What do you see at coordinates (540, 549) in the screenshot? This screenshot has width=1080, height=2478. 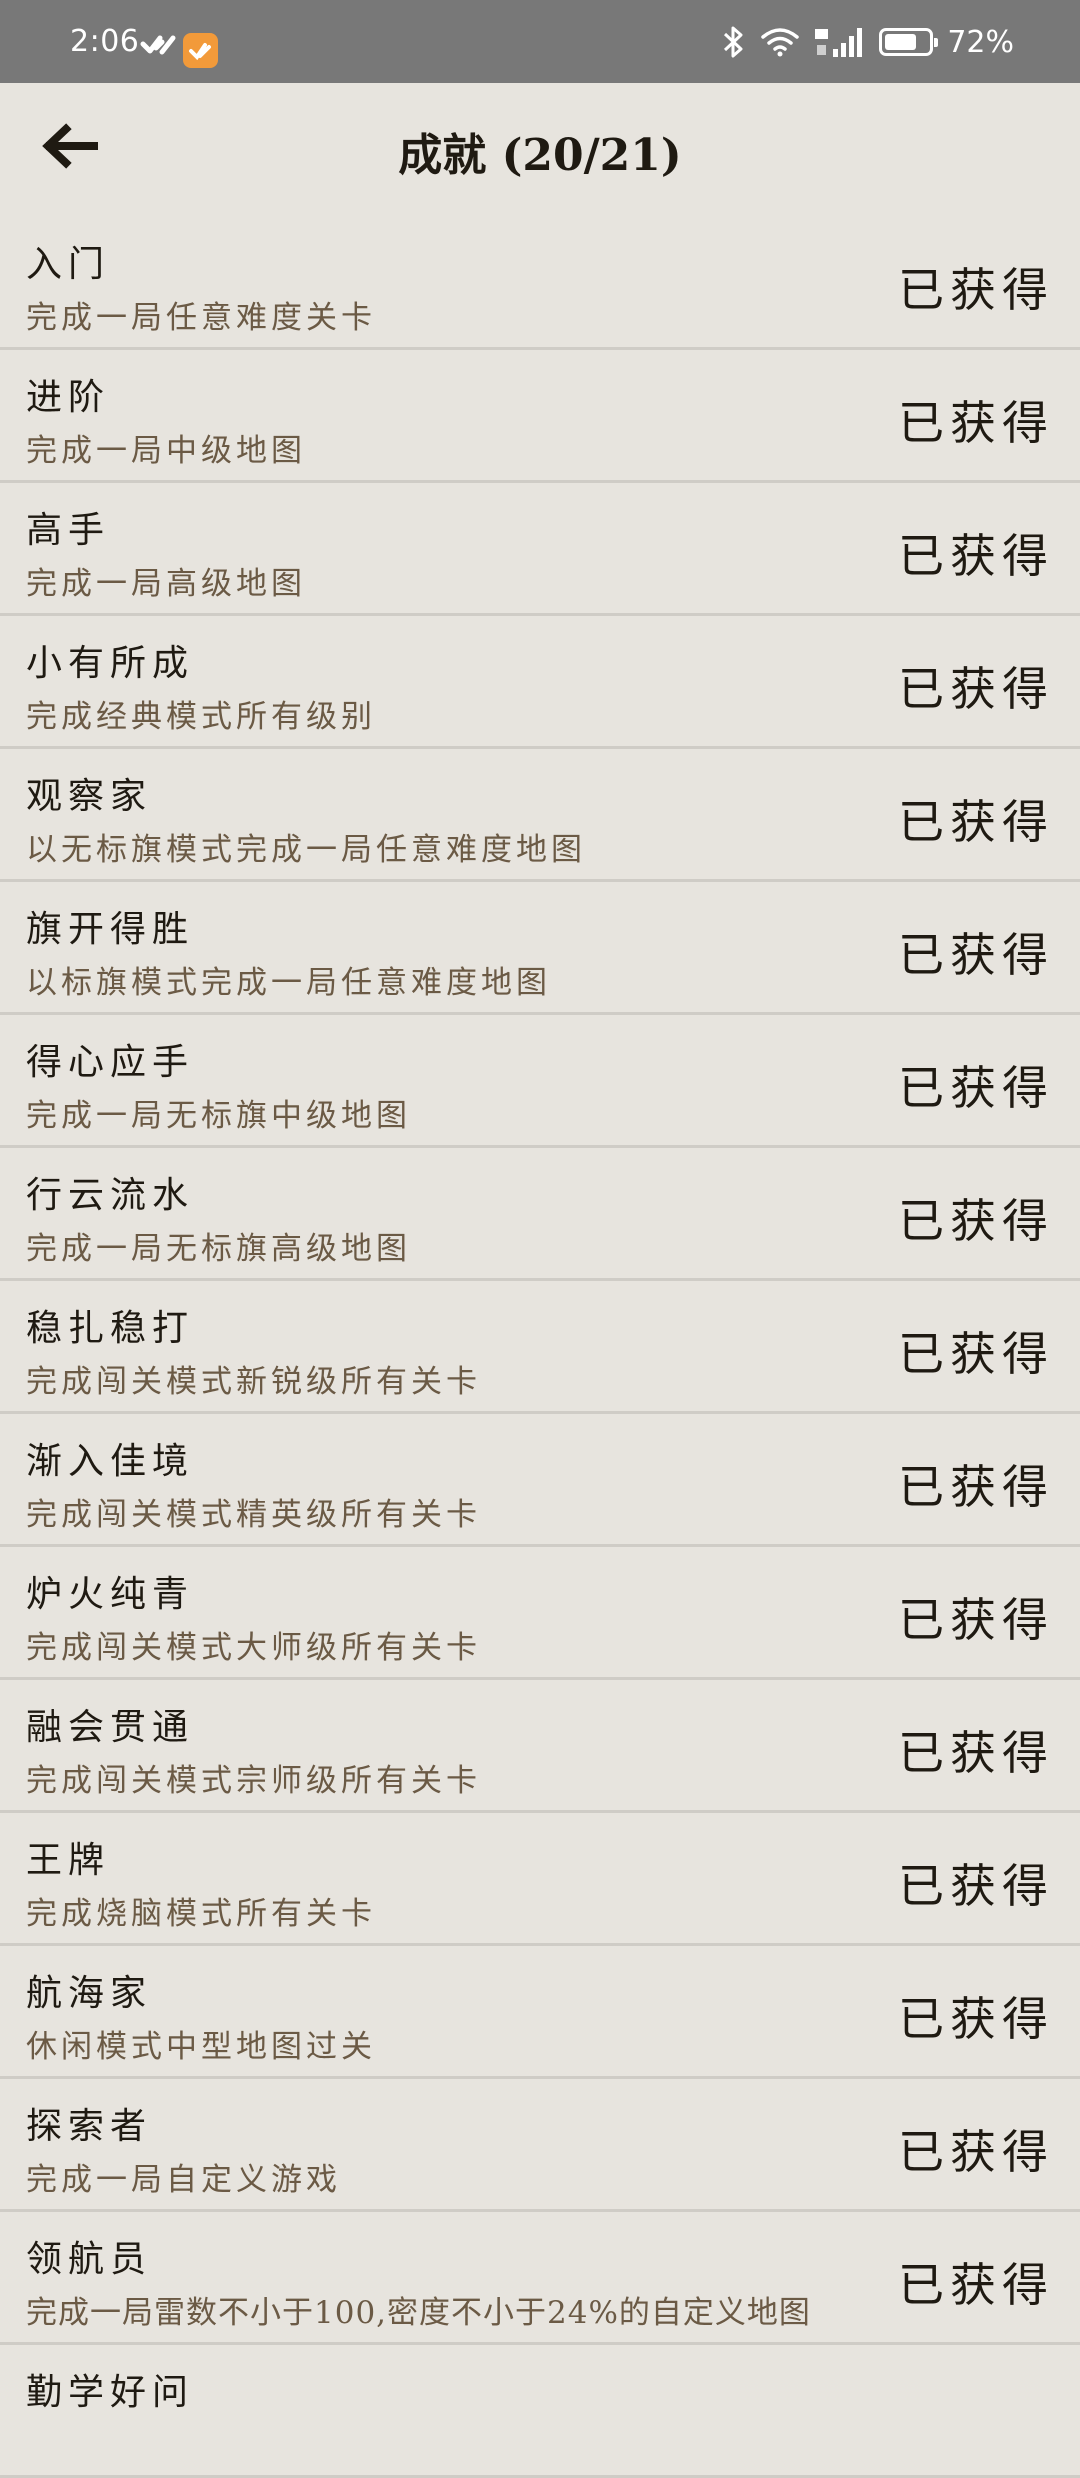 I see `achievement-row: 高手 完成一局高级地图 已获得` at bounding box center [540, 549].